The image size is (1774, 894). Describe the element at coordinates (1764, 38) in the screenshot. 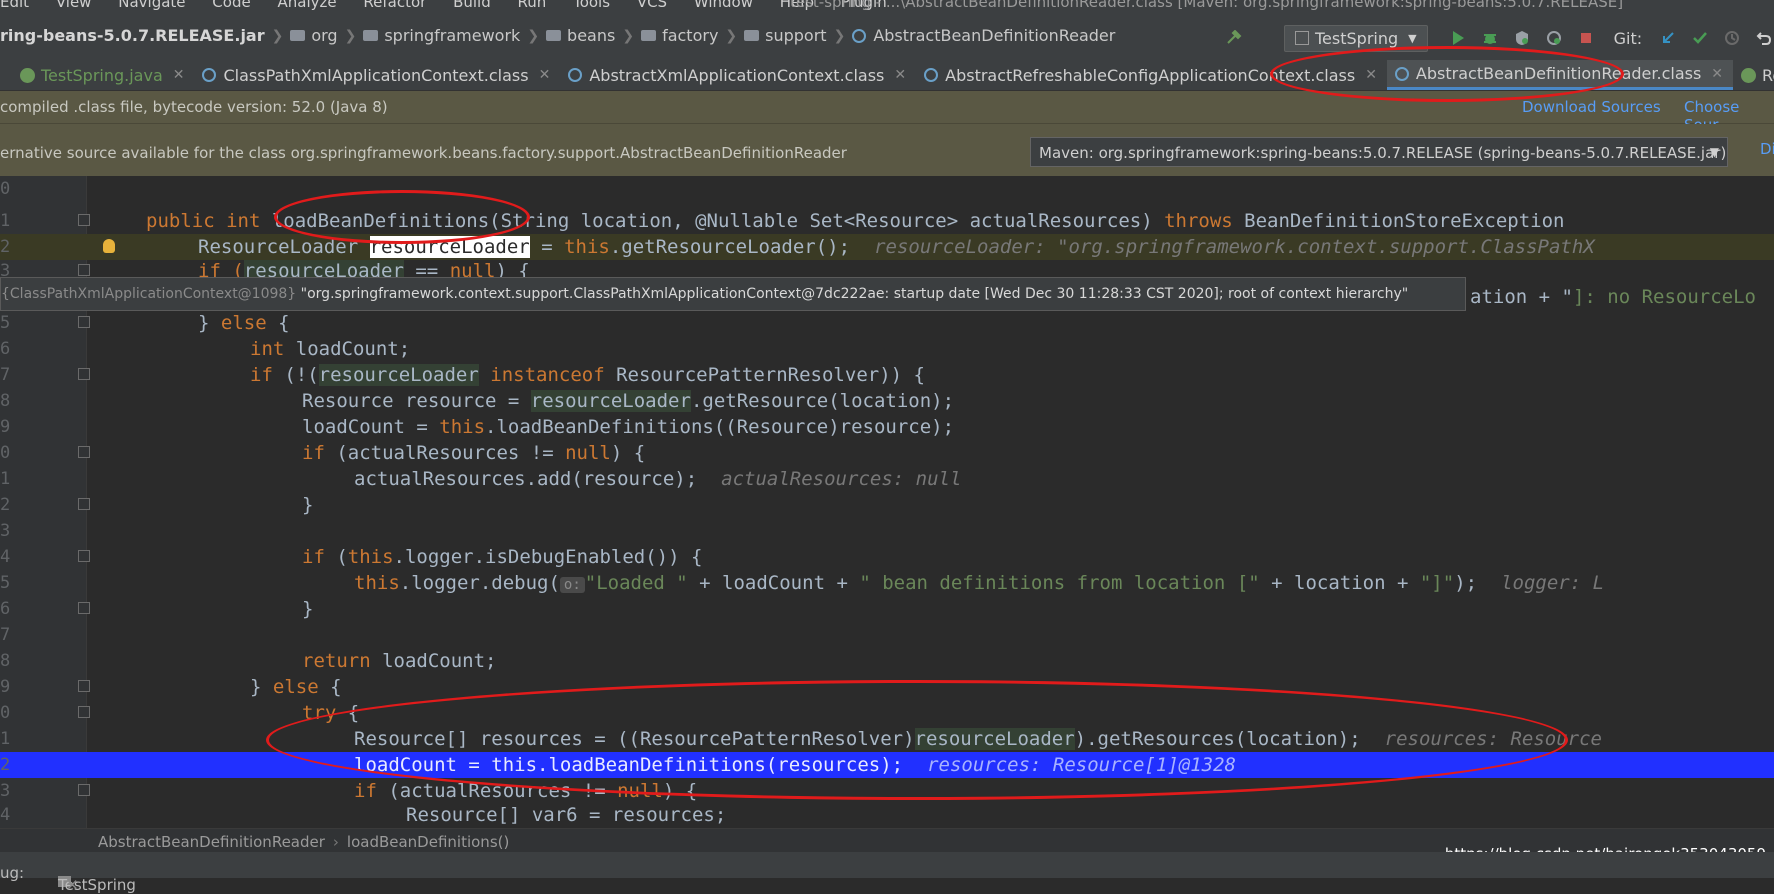

I see `rollback-icon` at that location.